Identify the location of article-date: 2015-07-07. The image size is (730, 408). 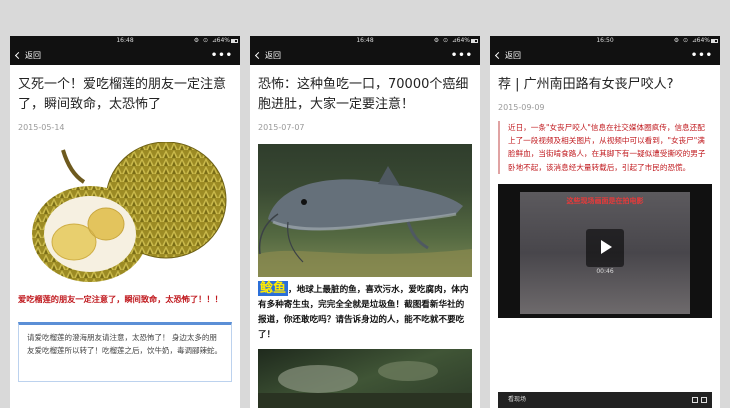
(281, 127).